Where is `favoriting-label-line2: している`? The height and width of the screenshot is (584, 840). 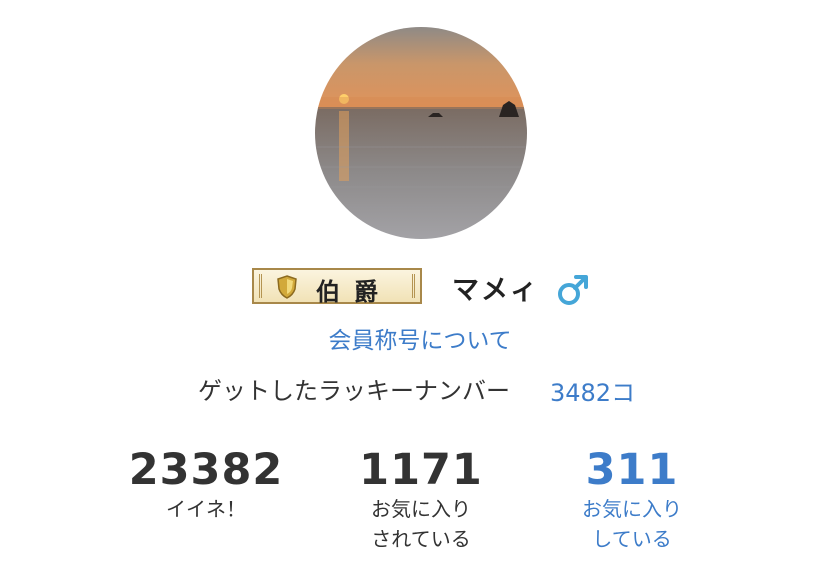
favoriting-label-line2: している is located at coordinates (632, 539).